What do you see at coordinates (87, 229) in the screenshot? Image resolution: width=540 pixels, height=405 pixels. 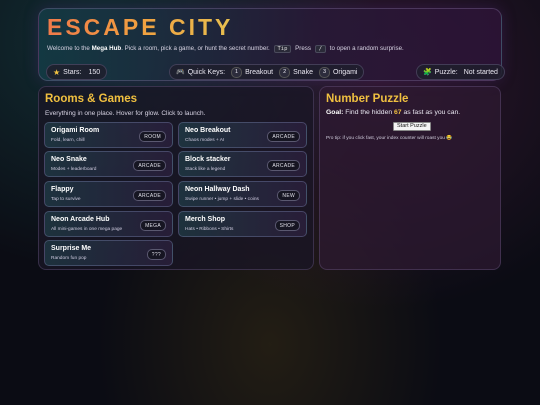 I see `card-sub: All mini-games in one mega page` at bounding box center [87, 229].